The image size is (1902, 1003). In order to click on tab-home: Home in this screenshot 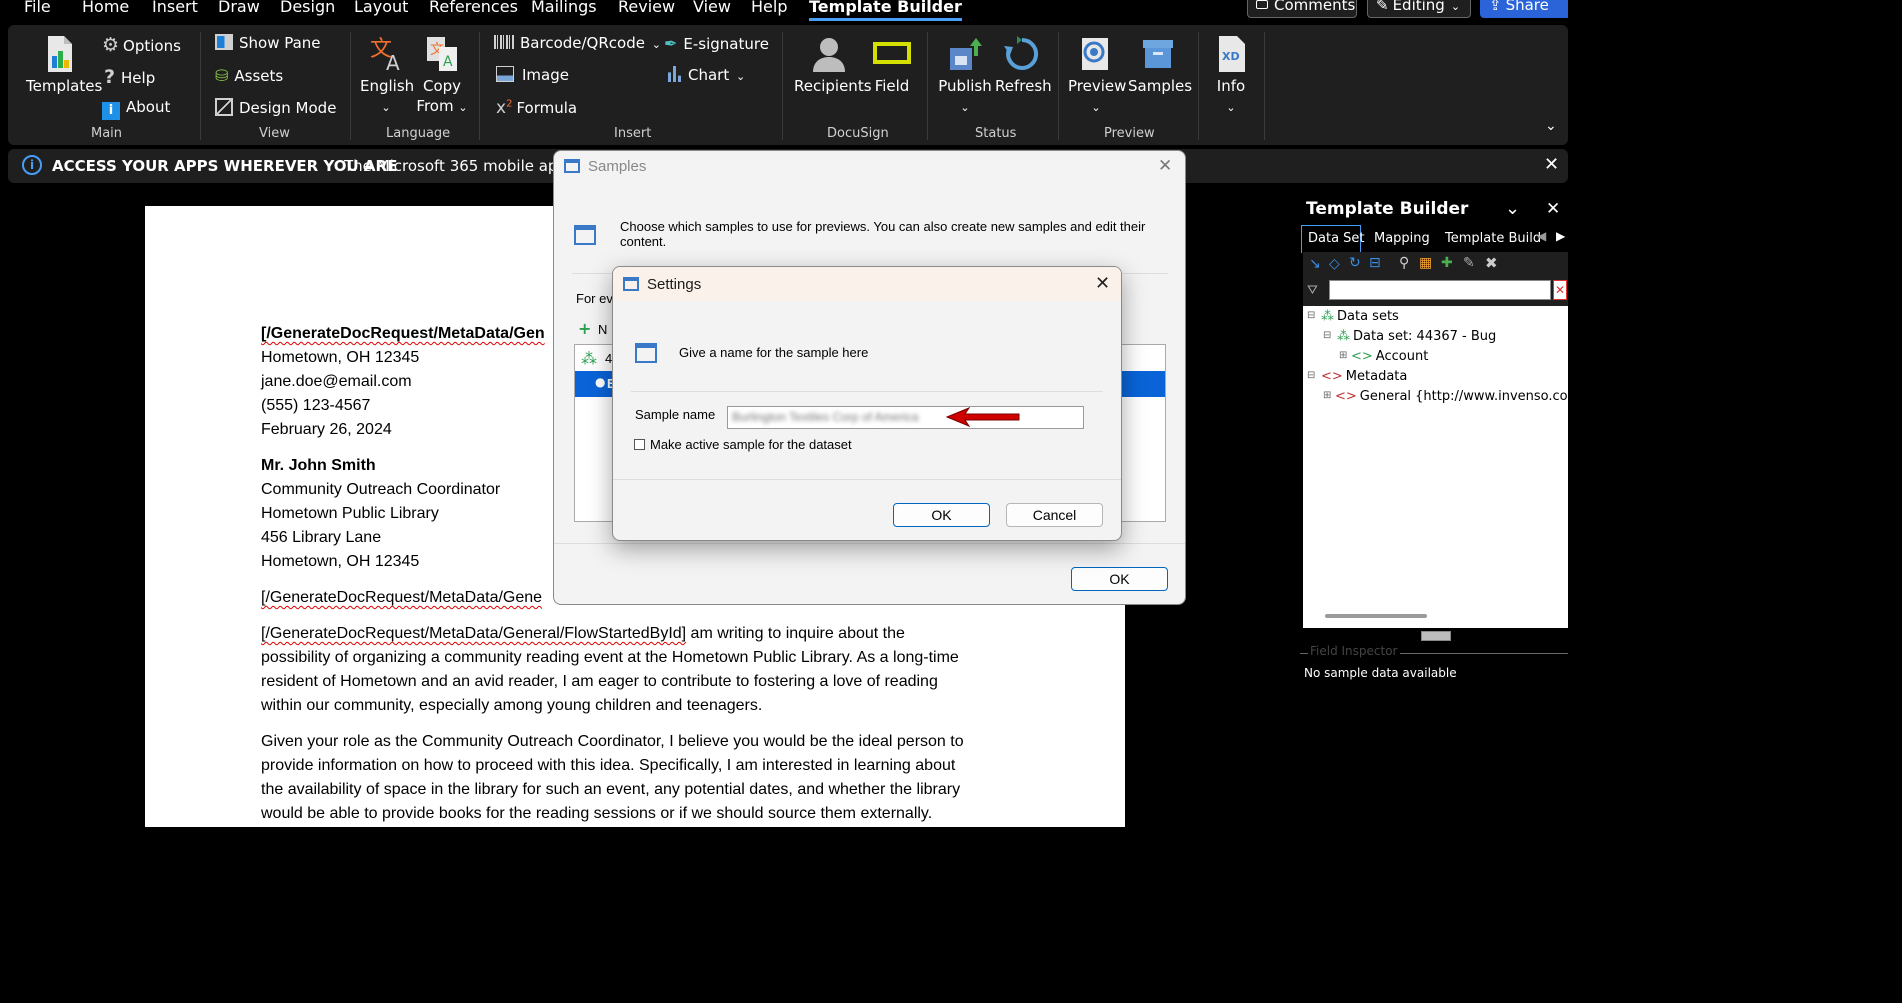, I will do `click(105, 9)`.